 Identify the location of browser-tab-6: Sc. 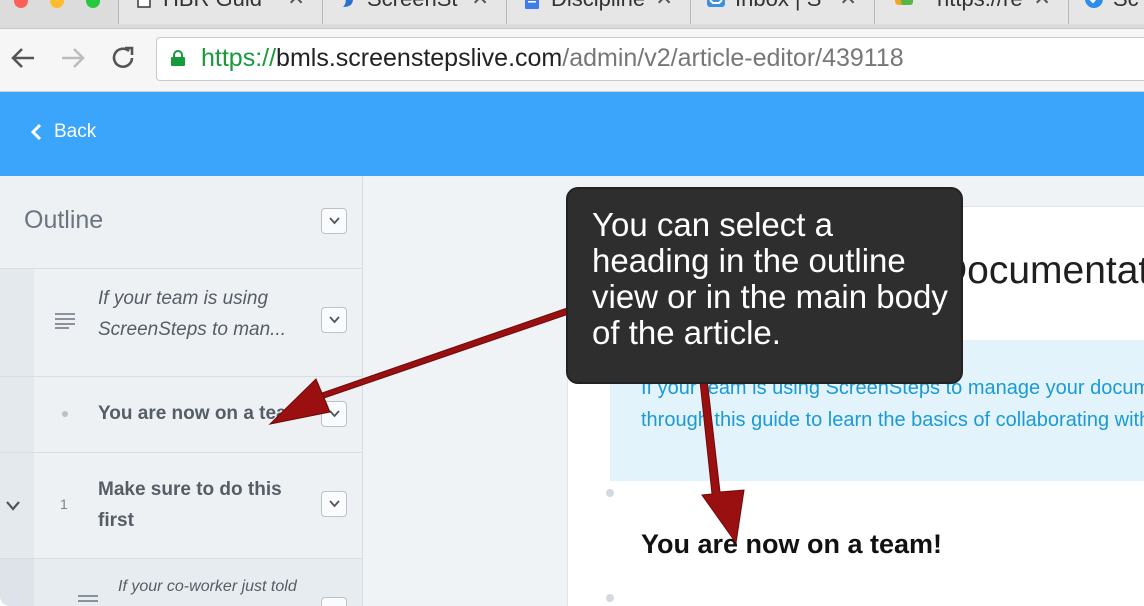
(1106, 12).